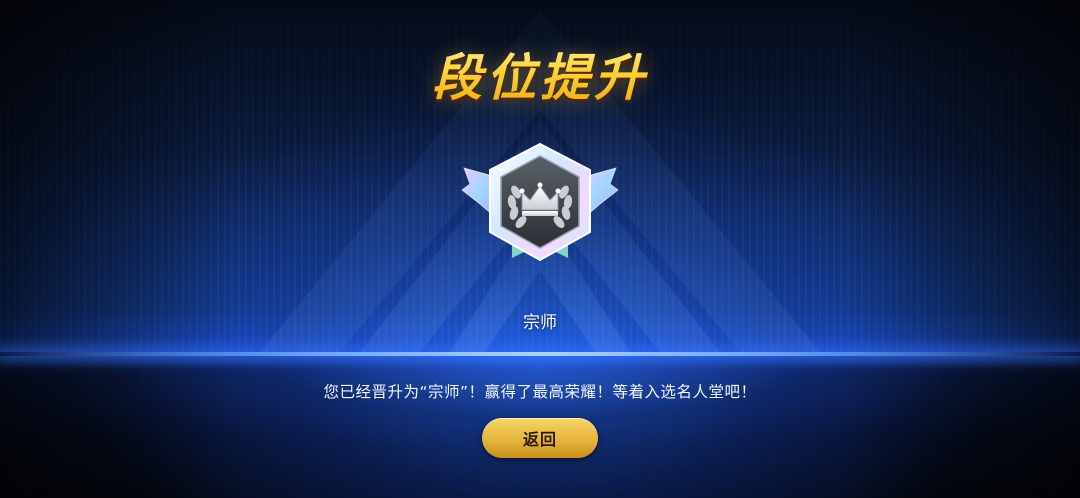 Image resolution: width=1080 pixels, height=498 pixels. What do you see at coordinates (540, 323) in the screenshot?
I see `rank-name: 宗师` at bounding box center [540, 323].